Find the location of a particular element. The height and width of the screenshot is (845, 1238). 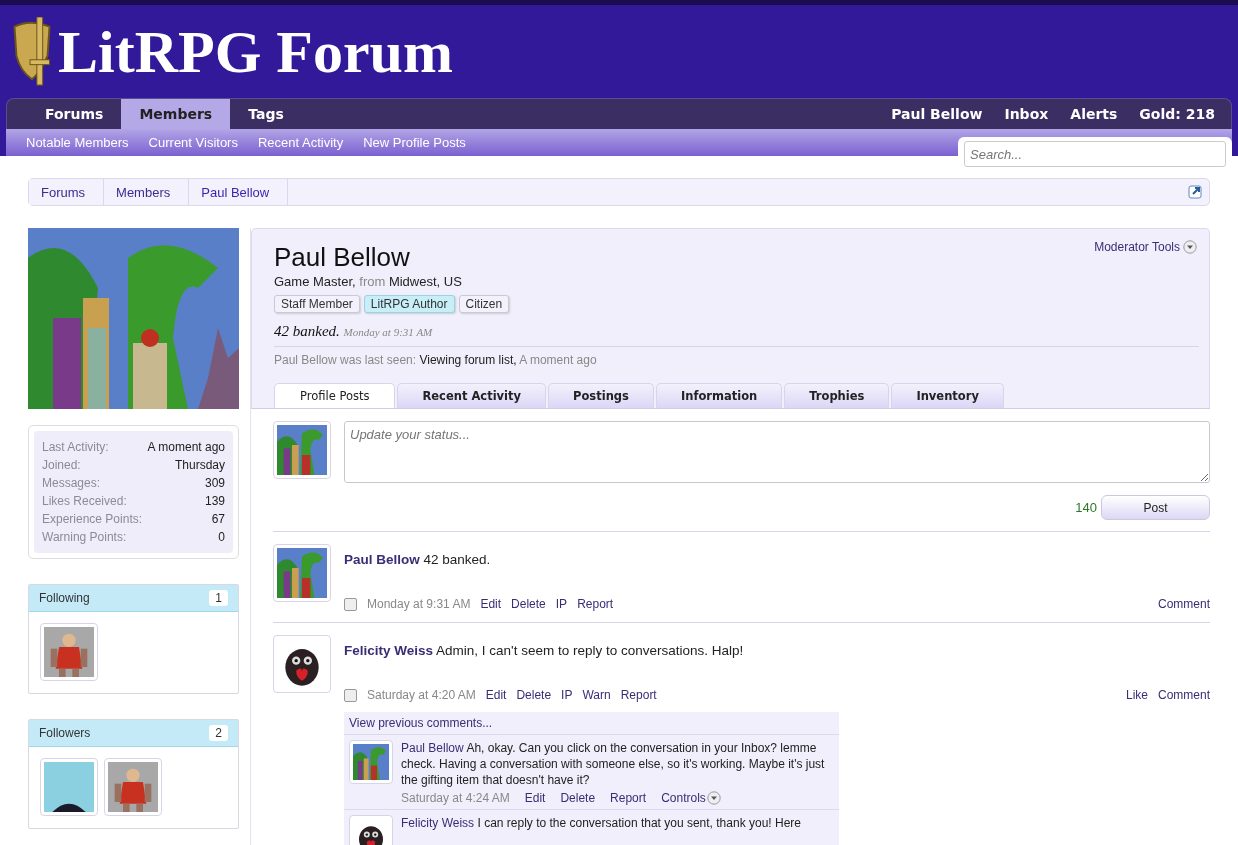

stat-label: Experience Points: is located at coordinates (93, 519).